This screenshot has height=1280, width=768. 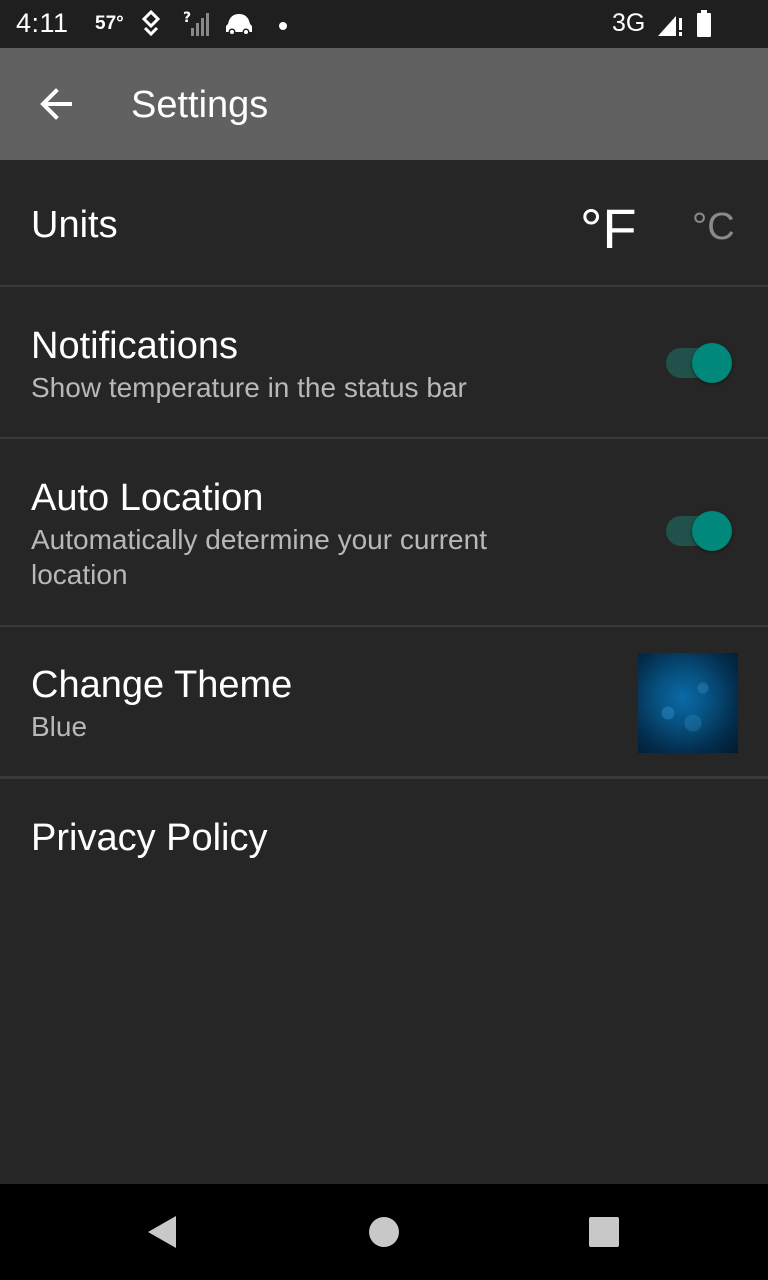 What do you see at coordinates (151, 25) in the screenshot?
I see `location-pin-icon` at bounding box center [151, 25].